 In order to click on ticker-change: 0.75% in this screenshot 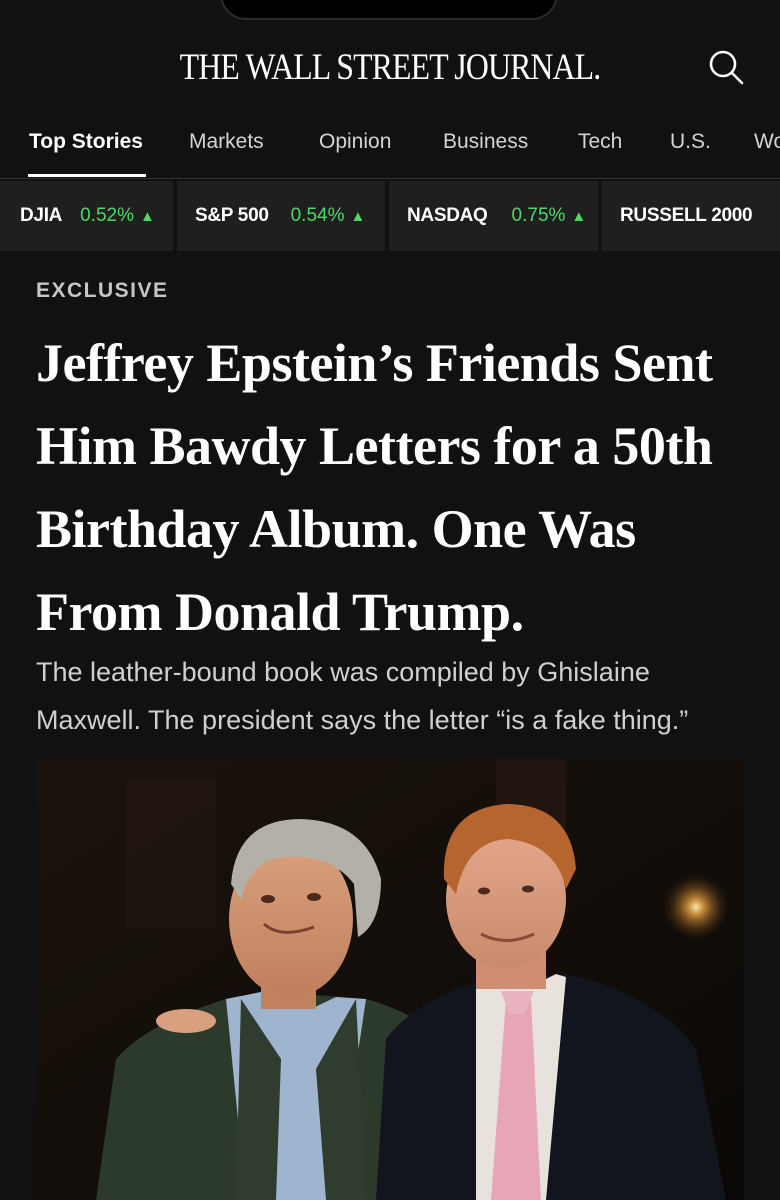, I will do `click(538, 215)`.